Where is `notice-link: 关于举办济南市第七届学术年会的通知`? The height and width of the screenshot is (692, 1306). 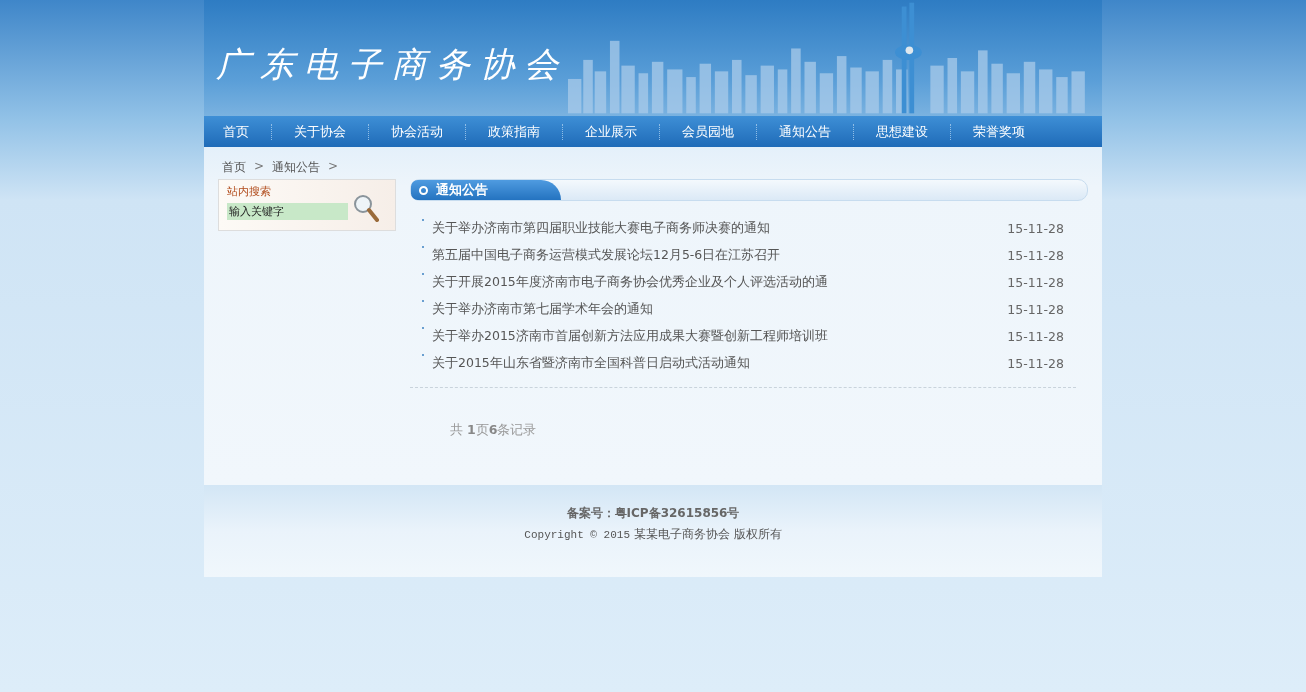
notice-link: 关于举办济南市第七届学术年会的通知 is located at coordinates (720, 309).